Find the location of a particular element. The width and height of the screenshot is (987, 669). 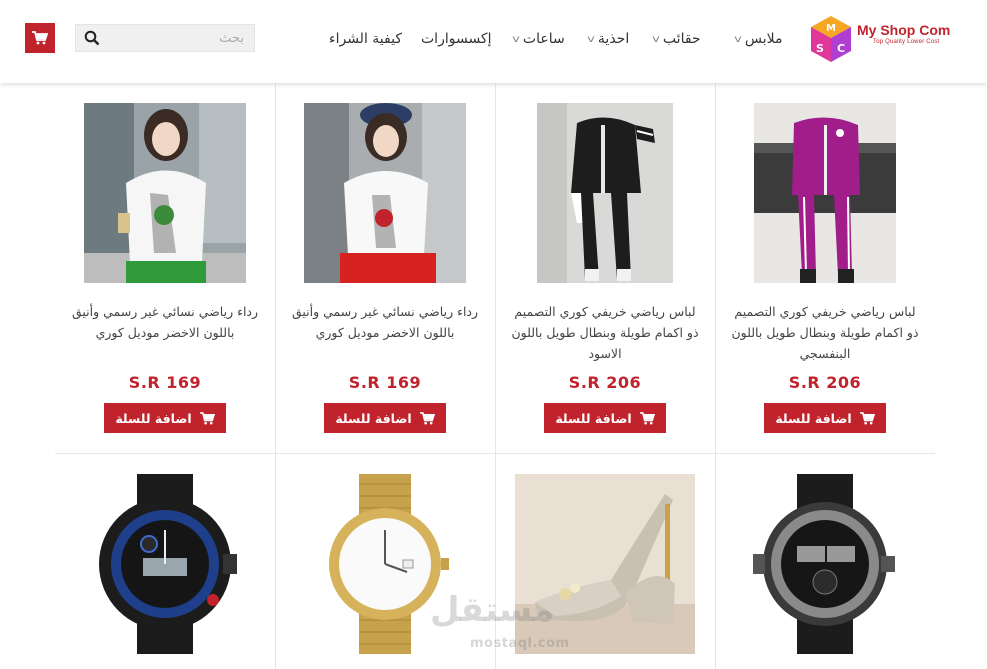

nav-item-clothes: v ملابس is located at coordinates (758, 39).